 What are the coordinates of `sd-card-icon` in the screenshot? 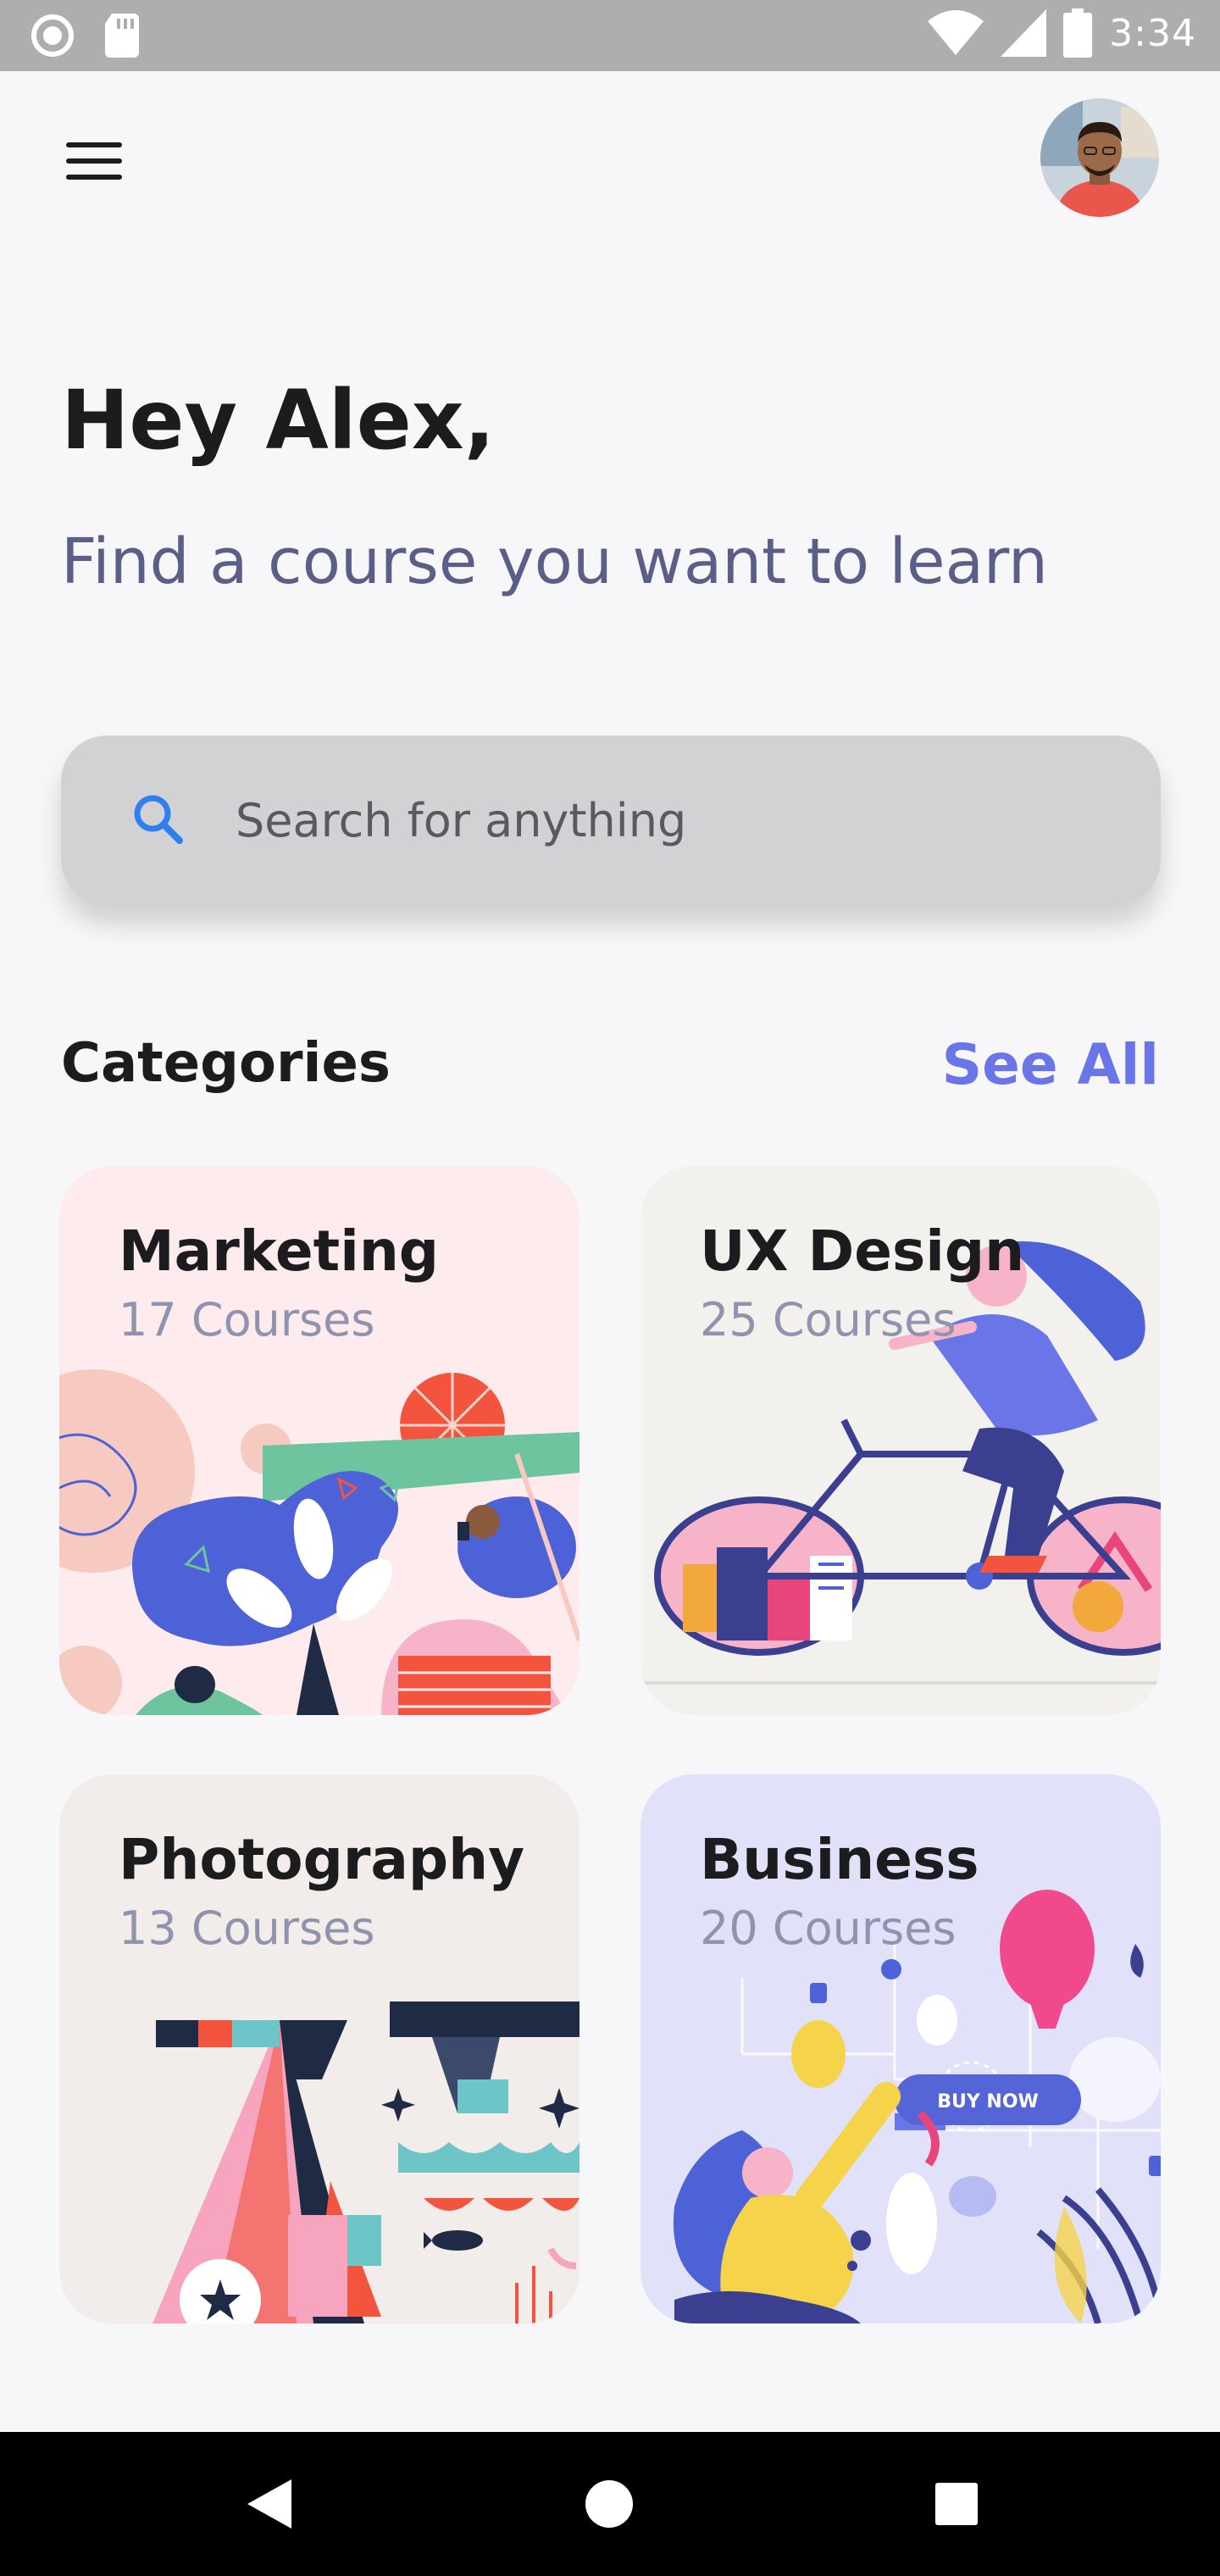 It's located at (122, 36).